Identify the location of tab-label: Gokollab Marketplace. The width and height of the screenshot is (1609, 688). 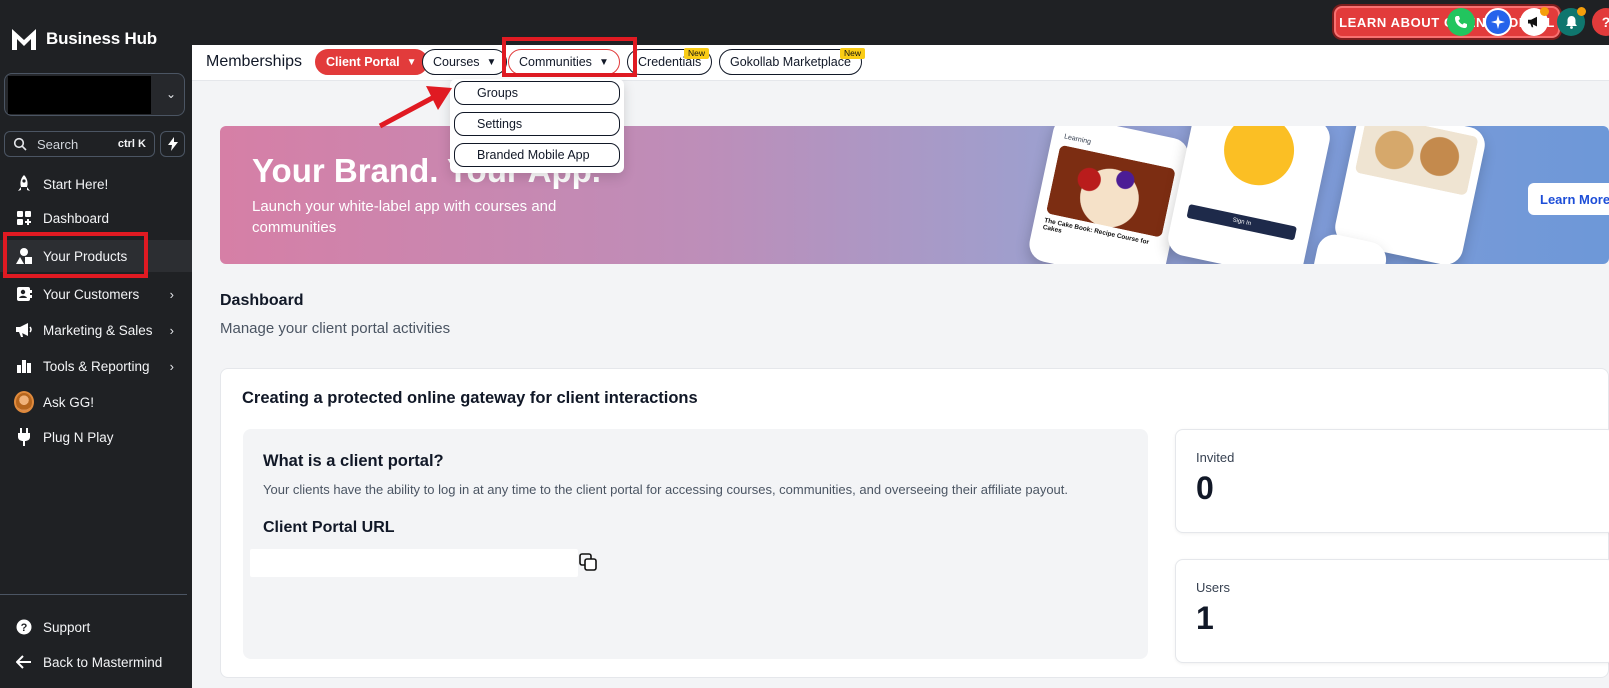
(790, 62).